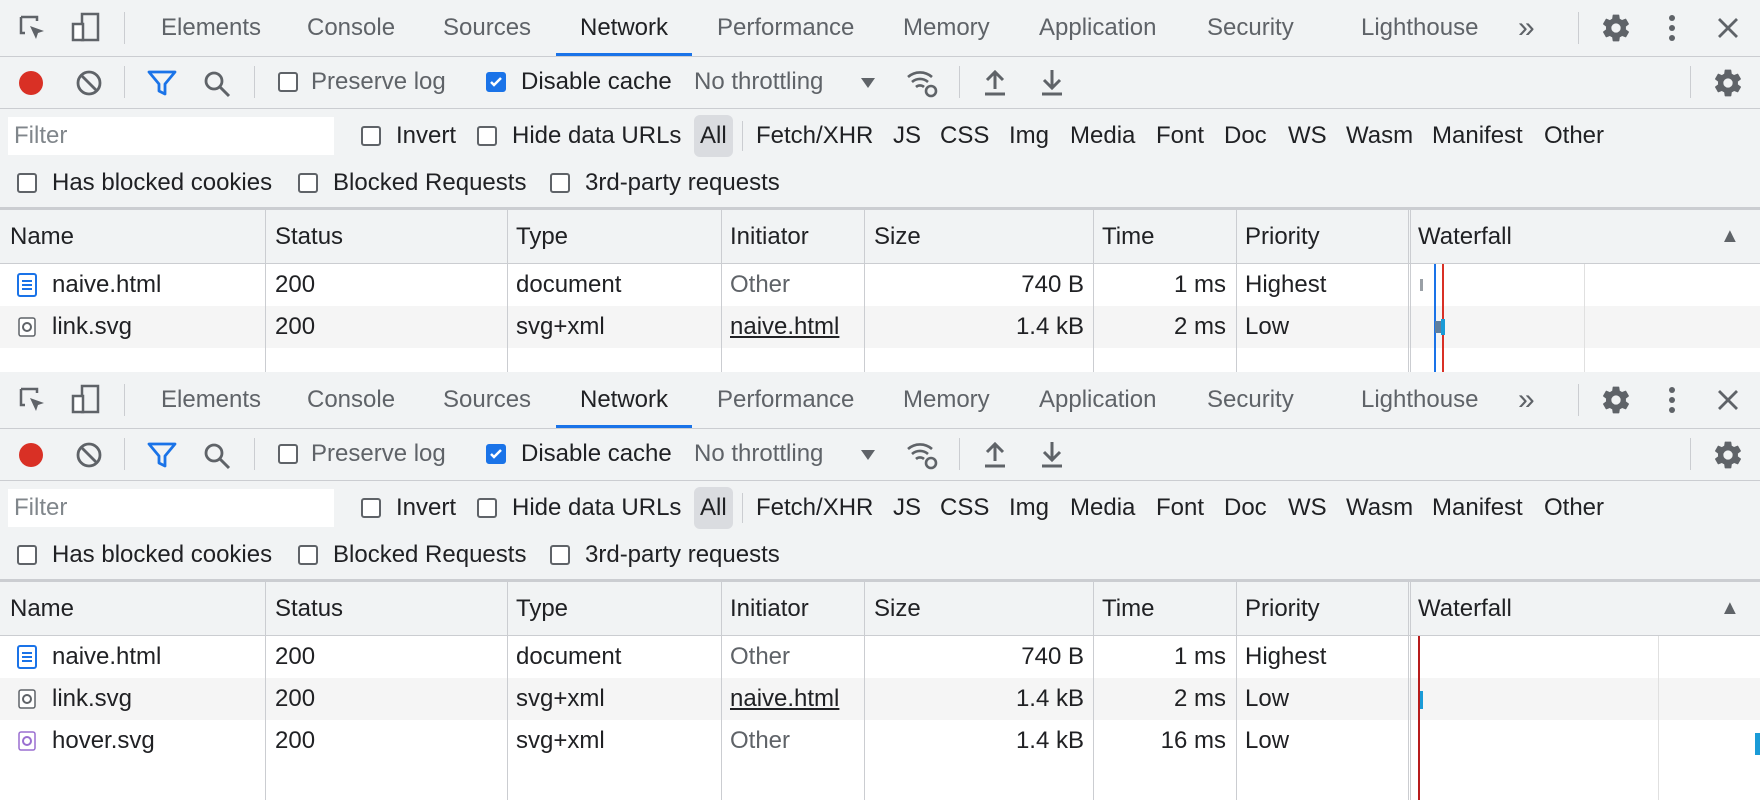 Image resolution: width=1760 pixels, height=800 pixels. What do you see at coordinates (1245, 508) in the screenshot?
I see `type-filter-doc: Doc` at bounding box center [1245, 508].